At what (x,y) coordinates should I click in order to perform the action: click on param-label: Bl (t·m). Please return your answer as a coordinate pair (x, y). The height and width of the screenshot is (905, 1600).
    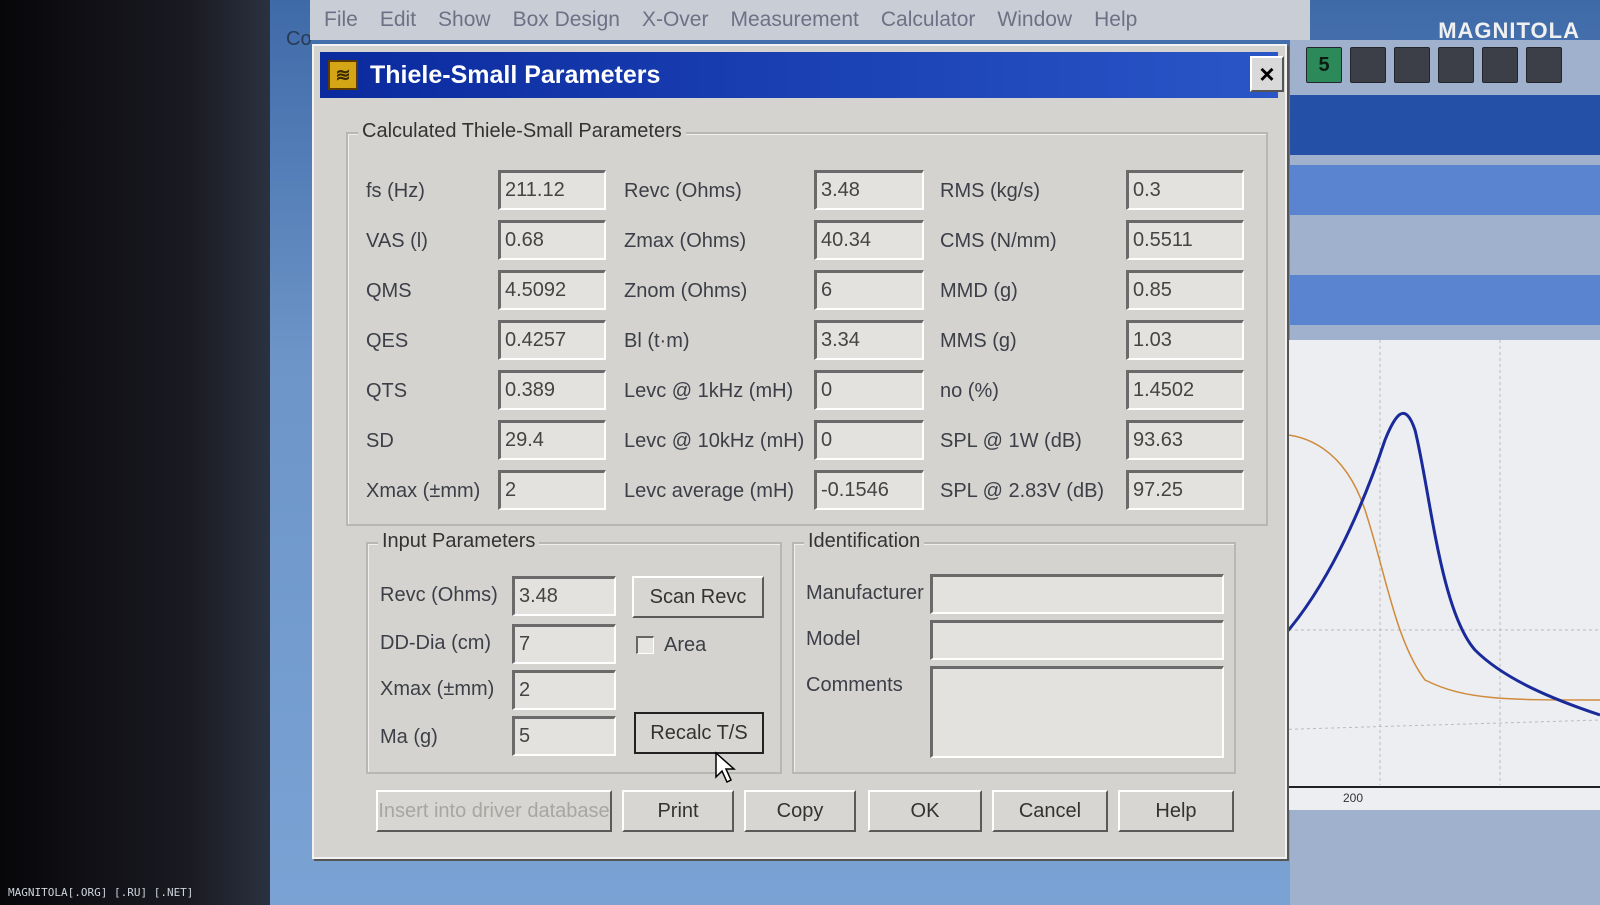
    Looking at the image, I should click on (657, 341).